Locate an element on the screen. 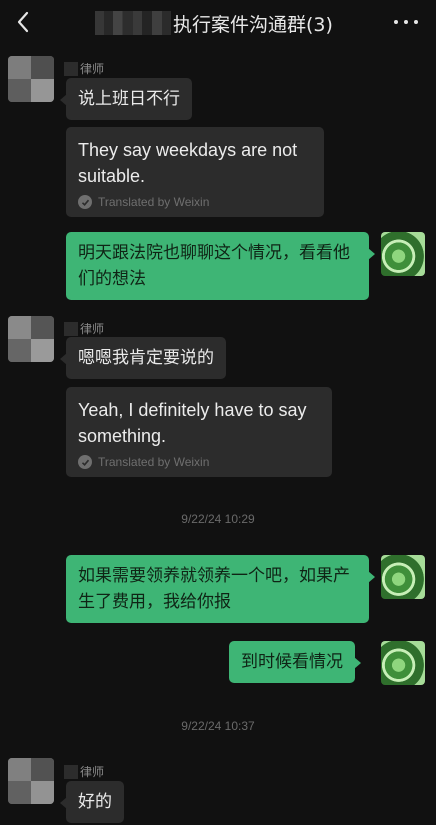 The image size is (436, 825). message-text: 嗯嗯我肯定要说的 is located at coordinates (146, 358).